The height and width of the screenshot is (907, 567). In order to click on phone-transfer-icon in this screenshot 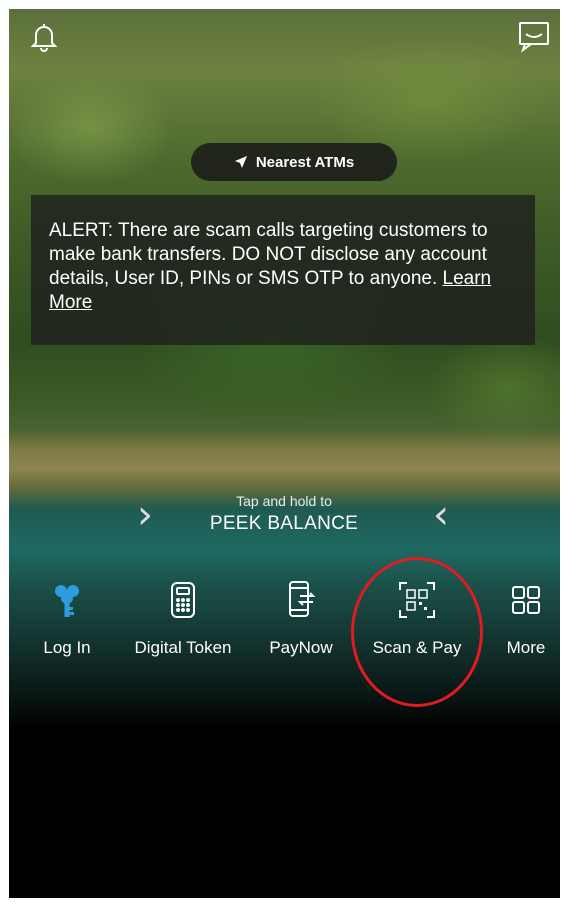, I will do `click(302, 599)`.